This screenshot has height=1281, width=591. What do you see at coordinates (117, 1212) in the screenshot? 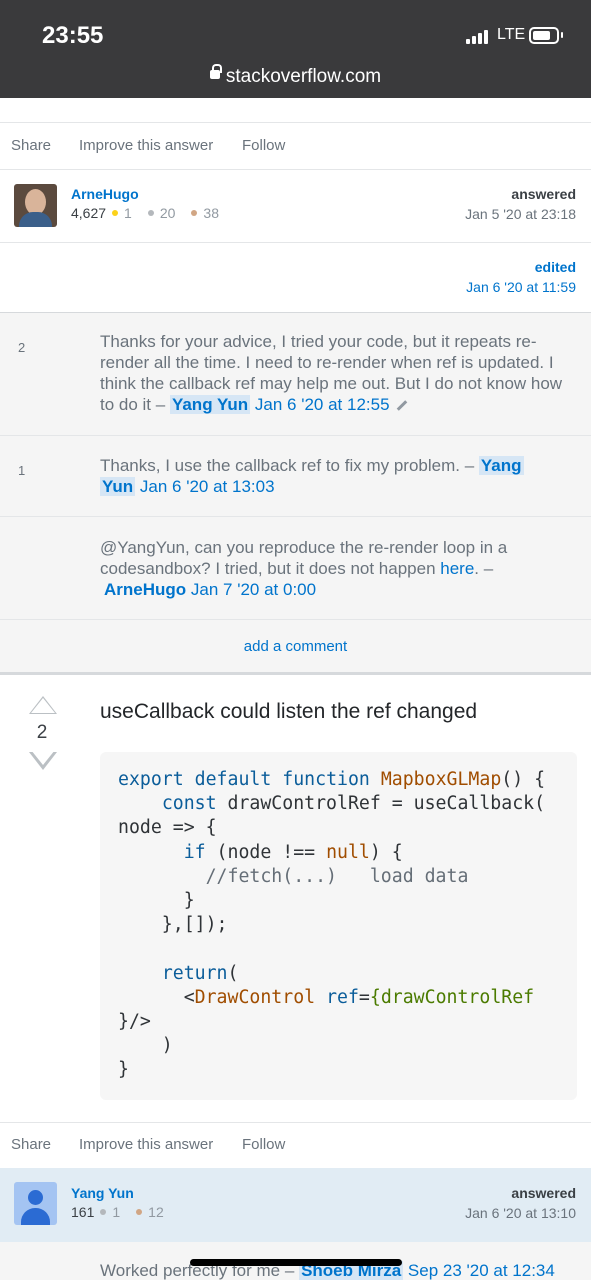
I see `user-stats: 161 1 12` at bounding box center [117, 1212].